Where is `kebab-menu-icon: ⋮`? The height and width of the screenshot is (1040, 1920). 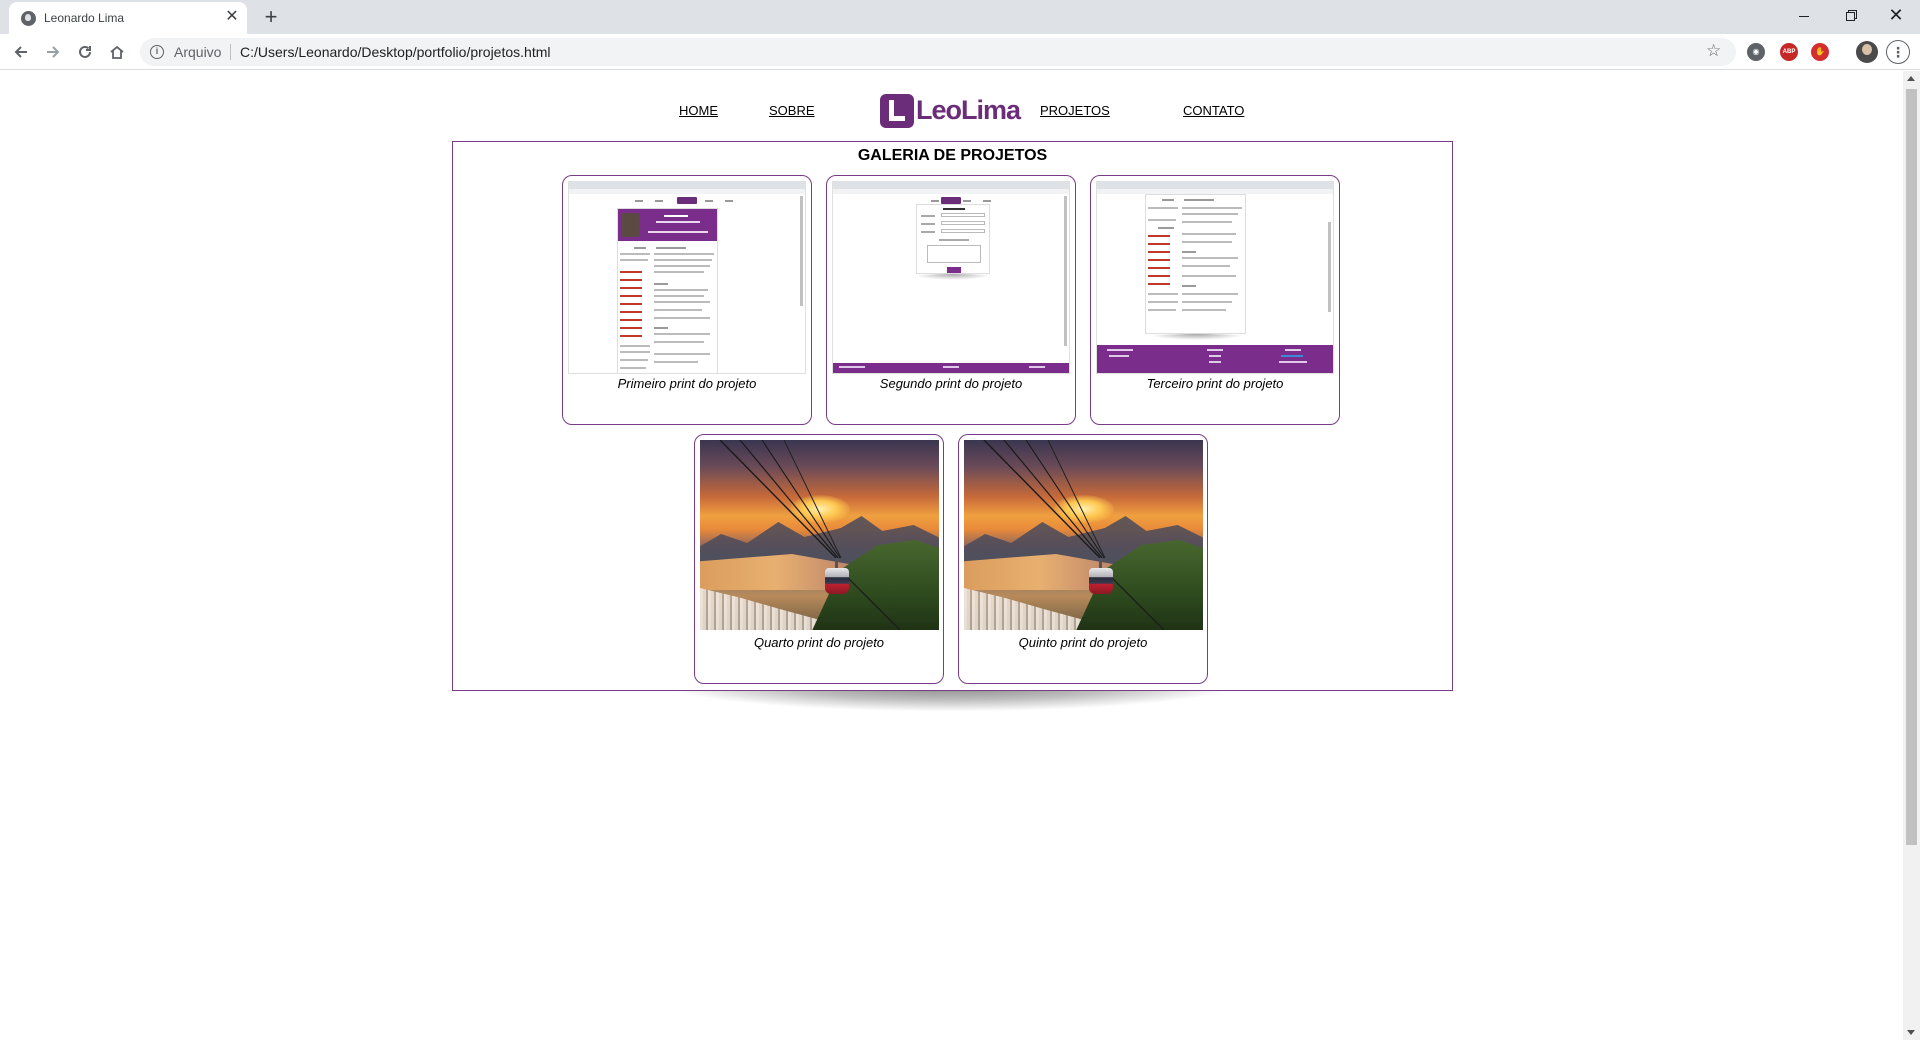
kebab-menu-icon: ⋮ is located at coordinates (1898, 52).